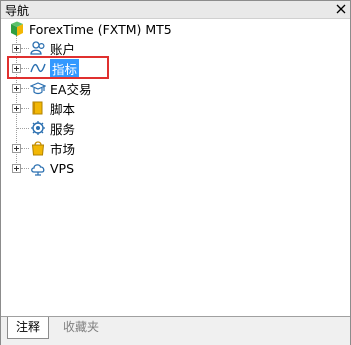 The image size is (351, 345). What do you see at coordinates (17, 11) in the screenshot?
I see `navigator-title: 导航` at bounding box center [17, 11].